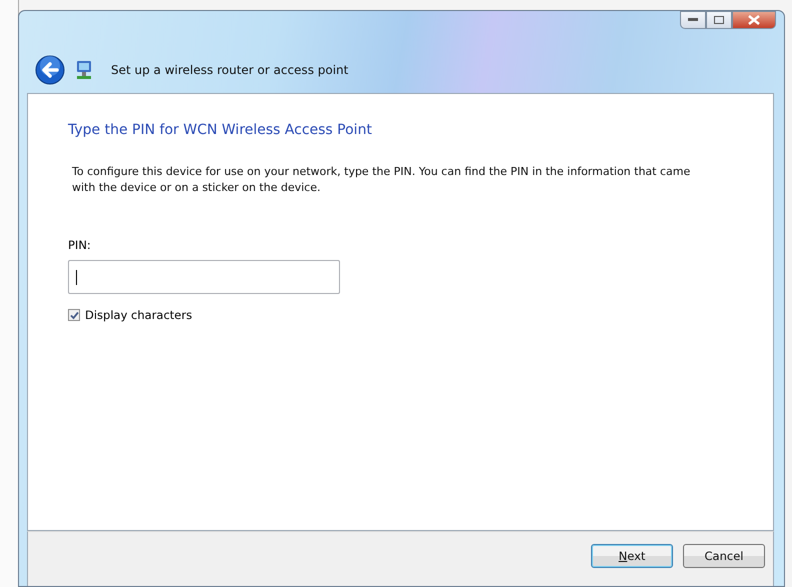  I want to click on close-icon, so click(754, 20).